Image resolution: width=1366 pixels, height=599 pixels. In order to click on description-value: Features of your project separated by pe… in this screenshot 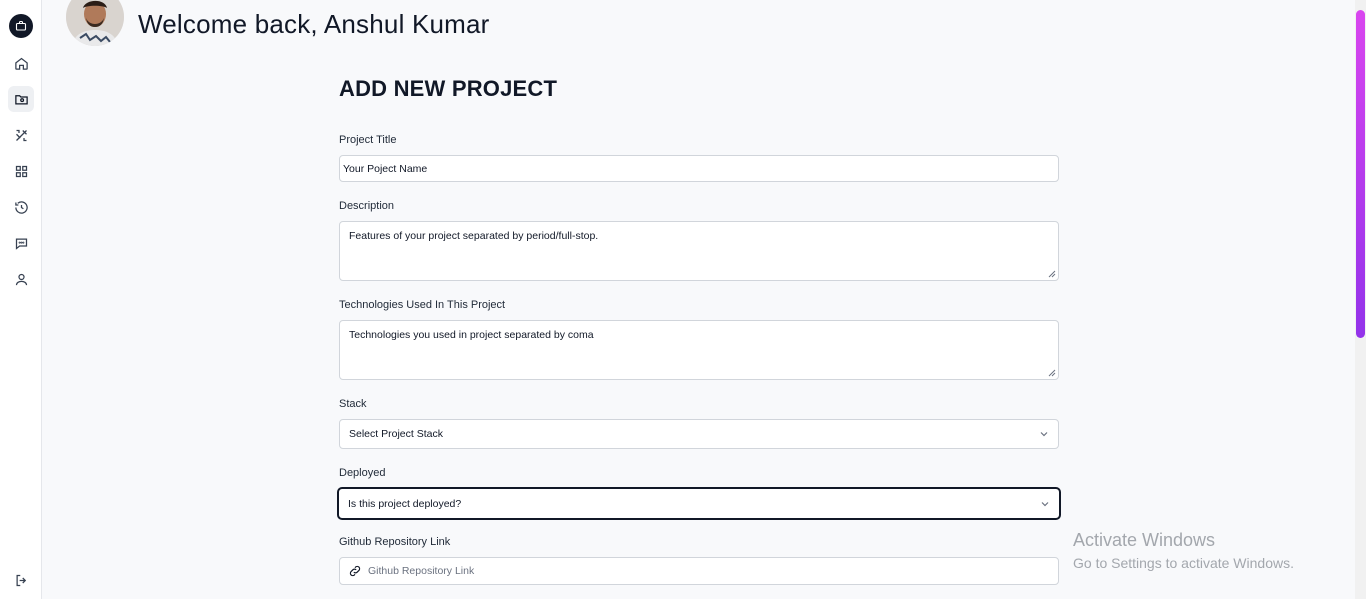, I will do `click(474, 236)`.